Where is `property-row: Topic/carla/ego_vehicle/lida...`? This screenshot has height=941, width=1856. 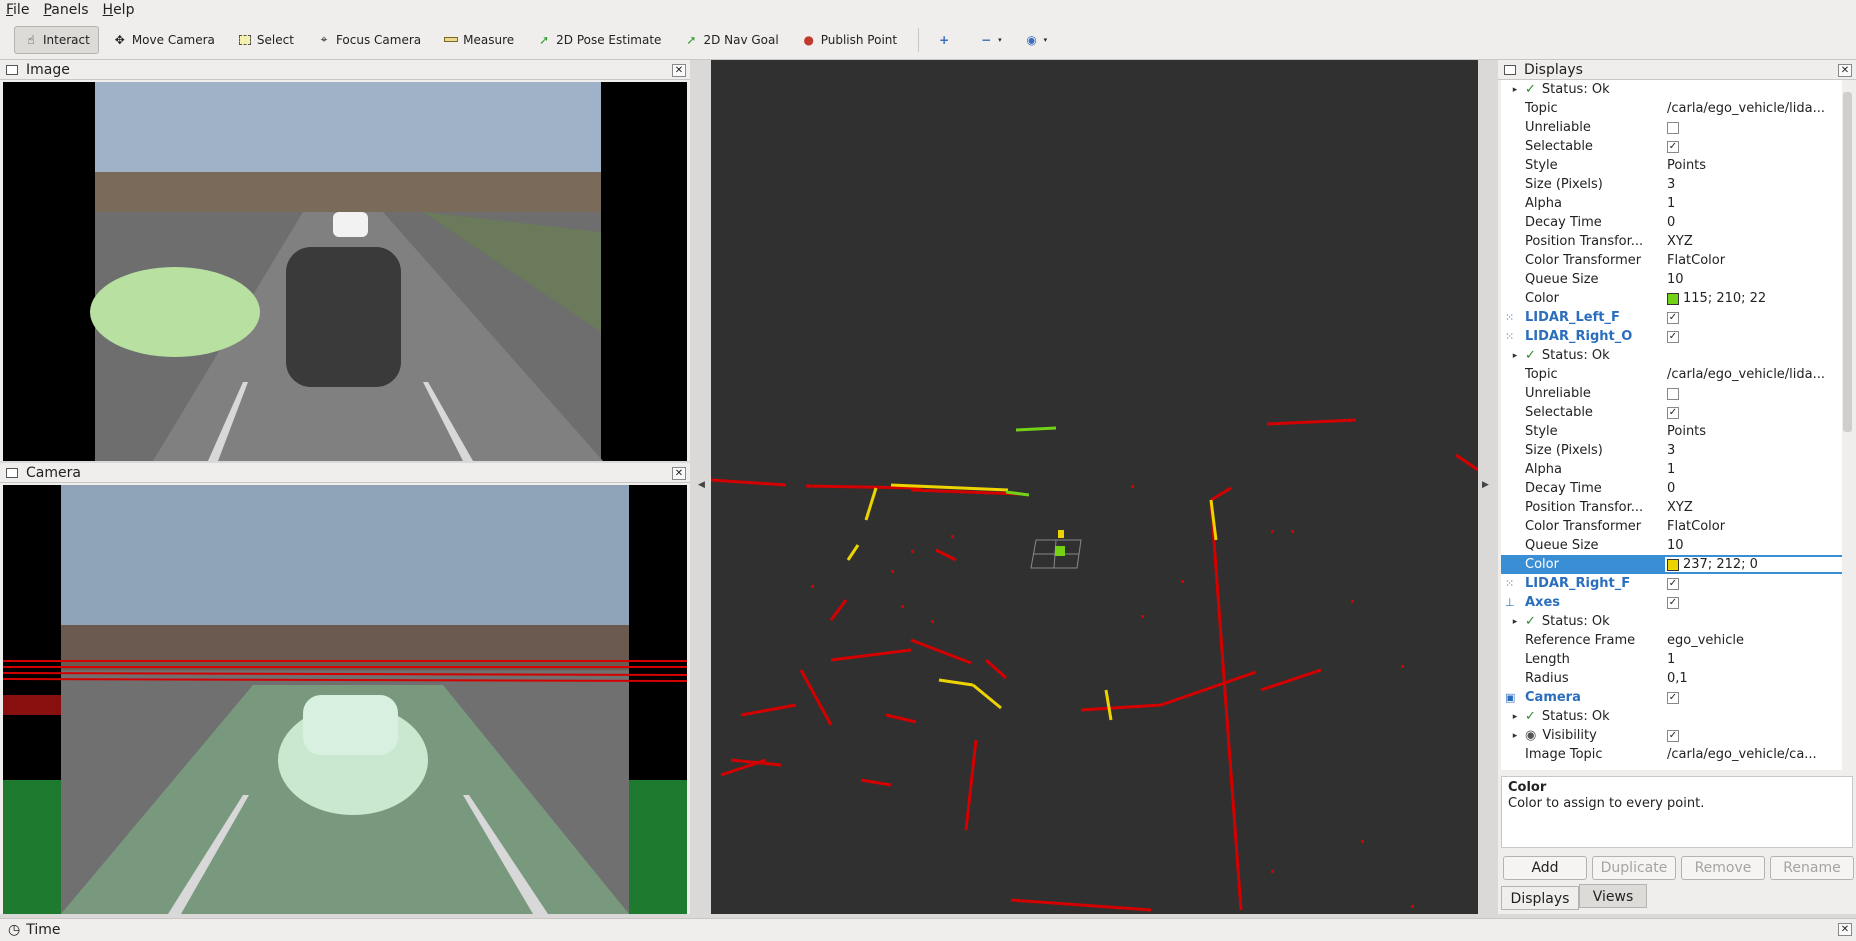 property-row: Topic/carla/ego_vehicle/lida... is located at coordinates (1677, 374).